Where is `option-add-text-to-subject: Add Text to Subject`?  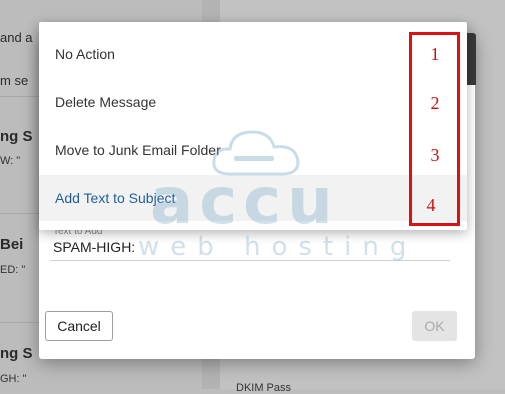 option-add-text-to-subject: Add Text to Subject is located at coordinates (253, 198).